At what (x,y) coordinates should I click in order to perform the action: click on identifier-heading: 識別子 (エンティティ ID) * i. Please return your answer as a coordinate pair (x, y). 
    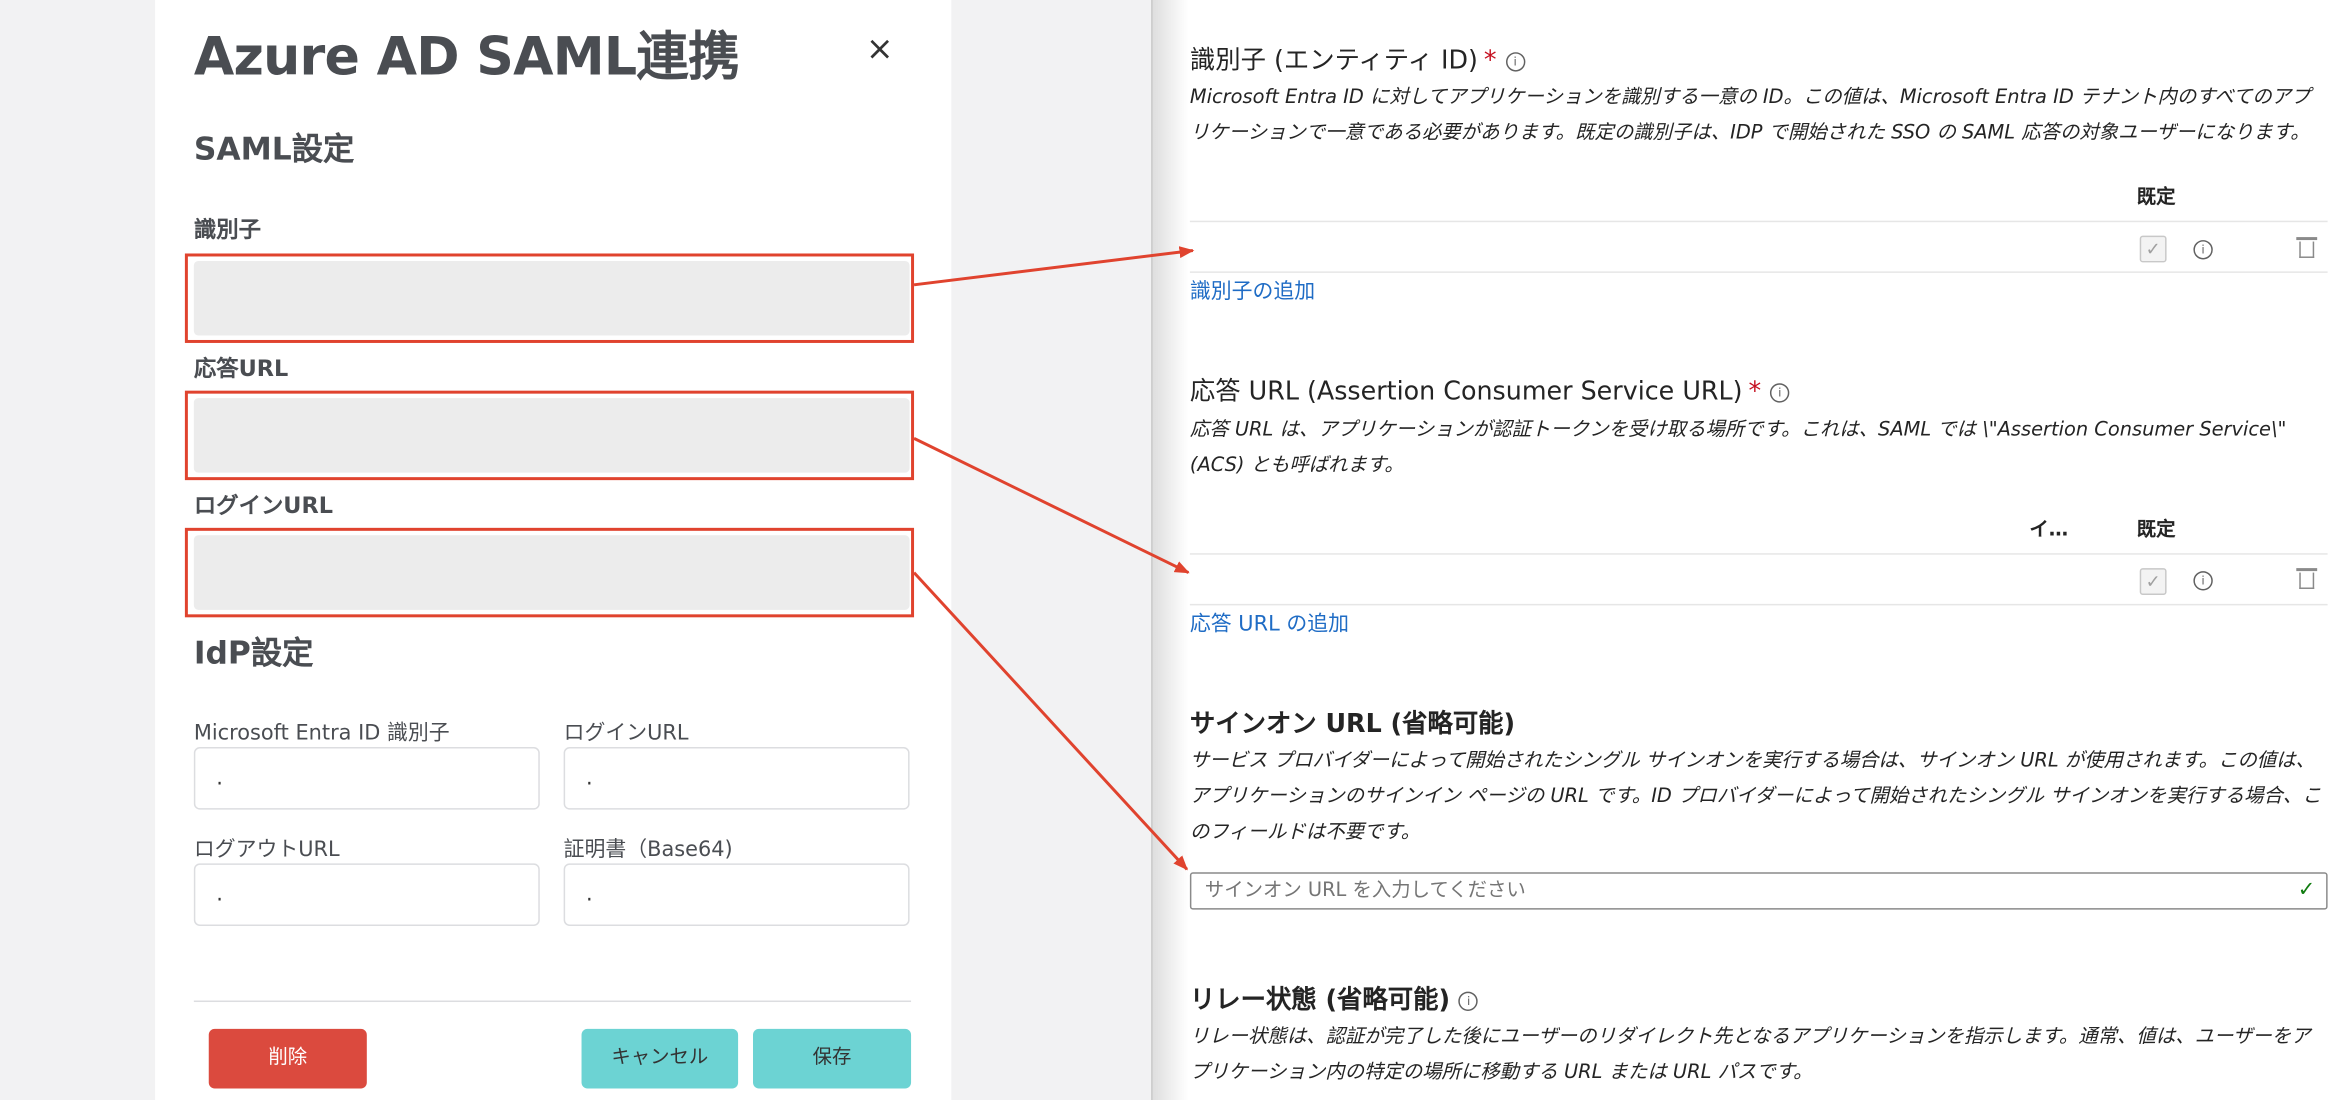
    Looking at the image, I should click on (1357, 57).